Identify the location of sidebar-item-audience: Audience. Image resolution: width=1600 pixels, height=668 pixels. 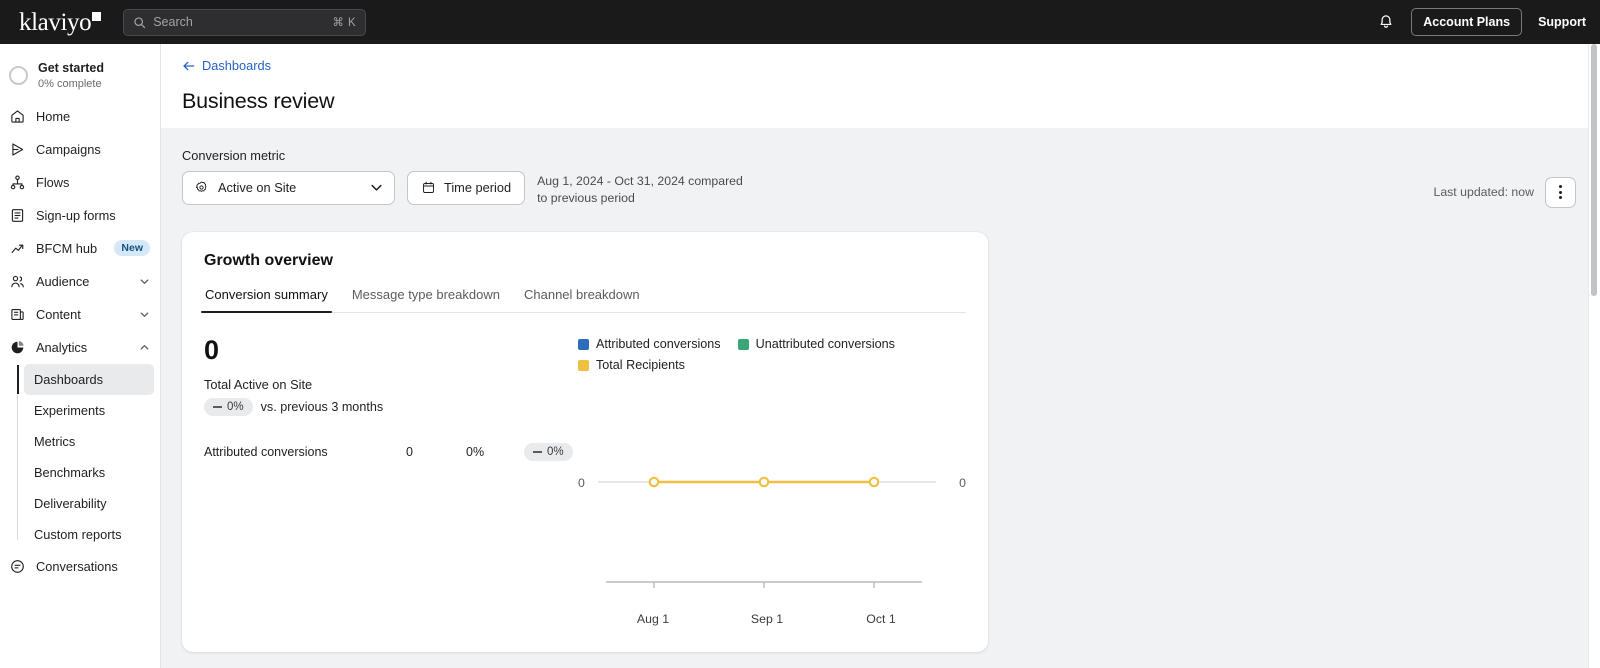
(80, 281).